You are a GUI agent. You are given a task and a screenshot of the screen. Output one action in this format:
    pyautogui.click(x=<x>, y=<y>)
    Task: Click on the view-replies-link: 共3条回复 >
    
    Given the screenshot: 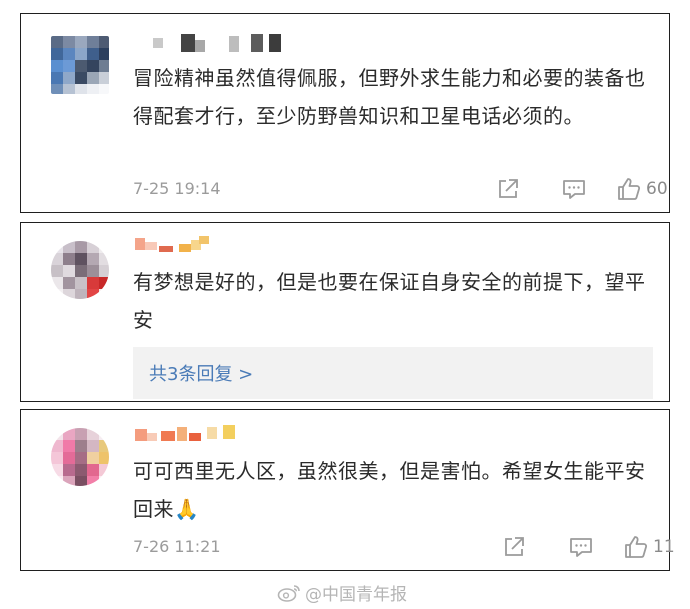 What is the action you would take?
    pyautogui.click(x=201, y=373)
    